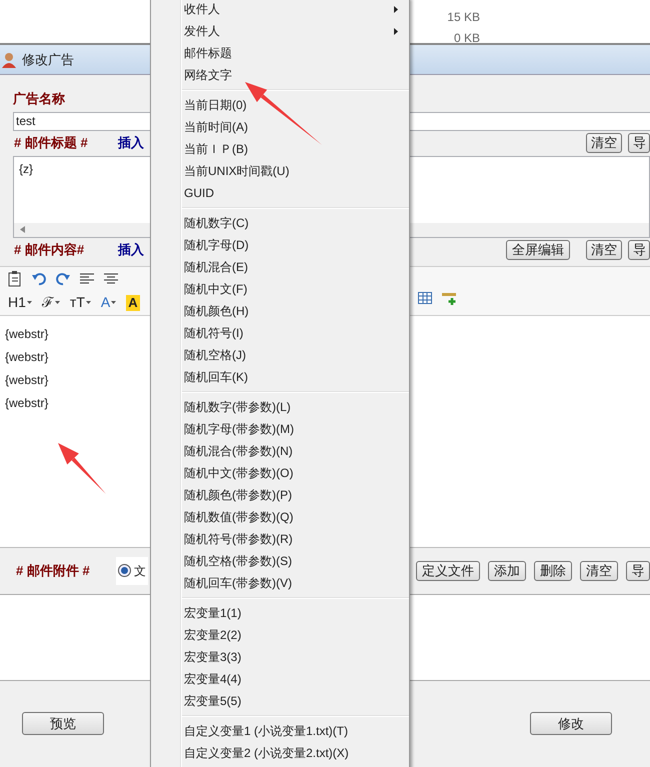 This screenshot has width=650, height=767. What do you see at coordinates (51, 143) in the screenshot?
I see `section-label: # 邮件标题 #` at bounding box center [51, 143].